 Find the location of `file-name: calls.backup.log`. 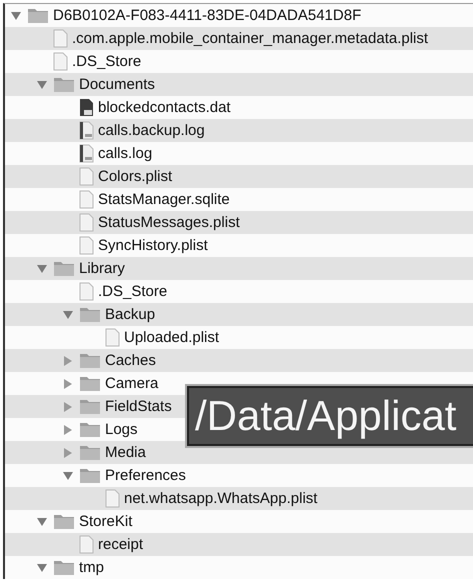

file-name: calls.backup.log is located at coordinates (151, 130).